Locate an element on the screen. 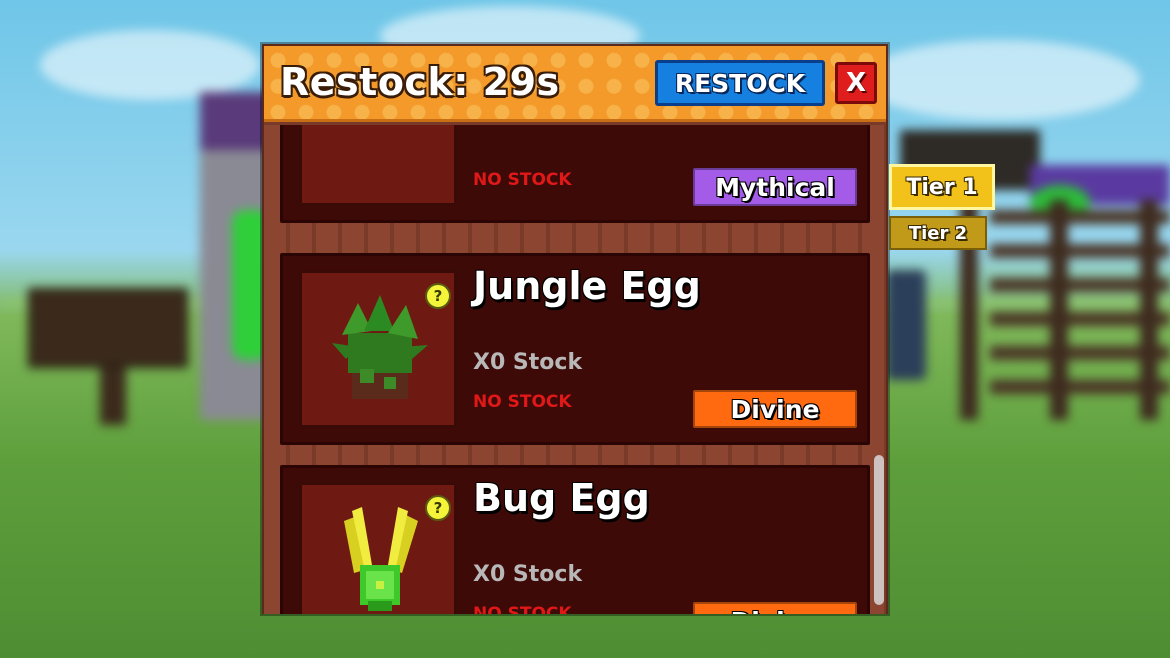 The image size is (1170, 658). egg-name: Jungle Egg is located at coordinates (587, 286).